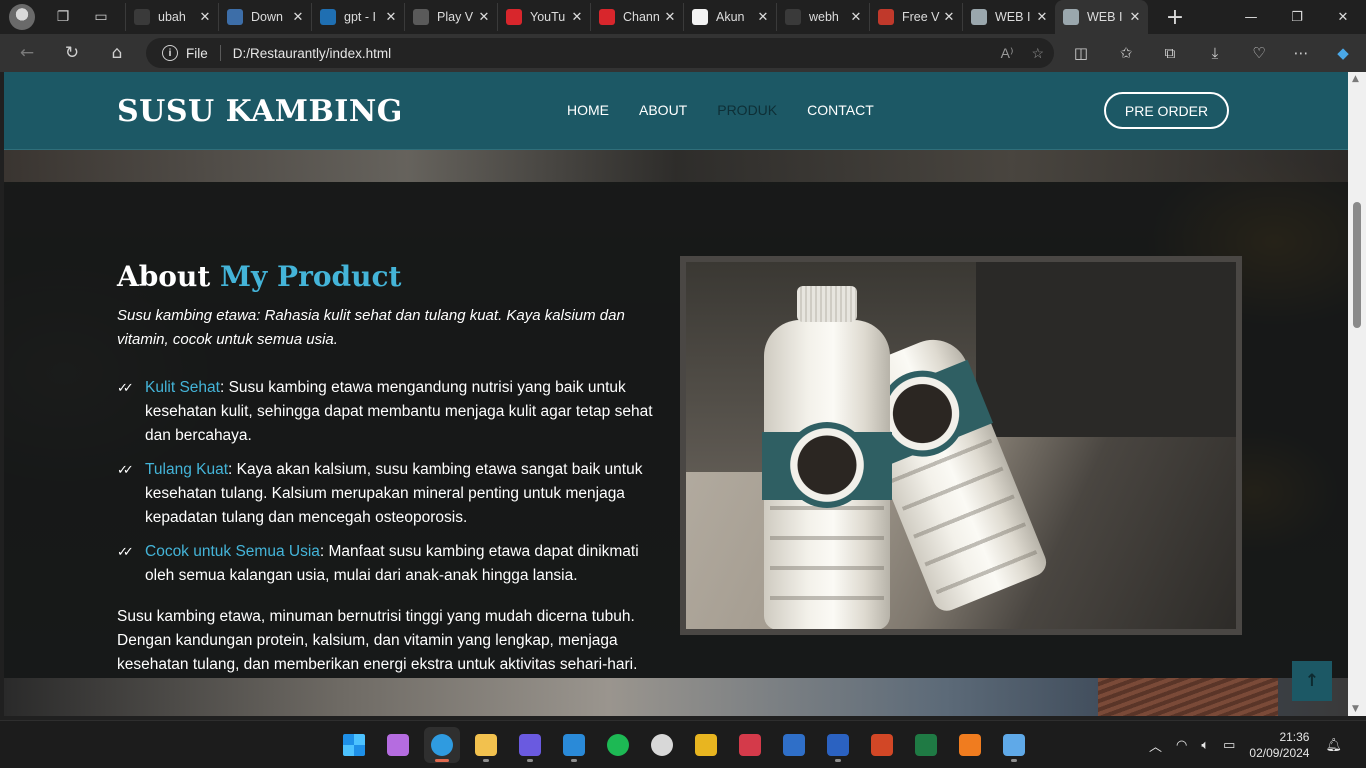 This screenshot has height=768, width=1366. What do you see at coordinates (926, 745) in the screenshot?
I see `excel-taskbar-button` at bounding box center [926, 745].